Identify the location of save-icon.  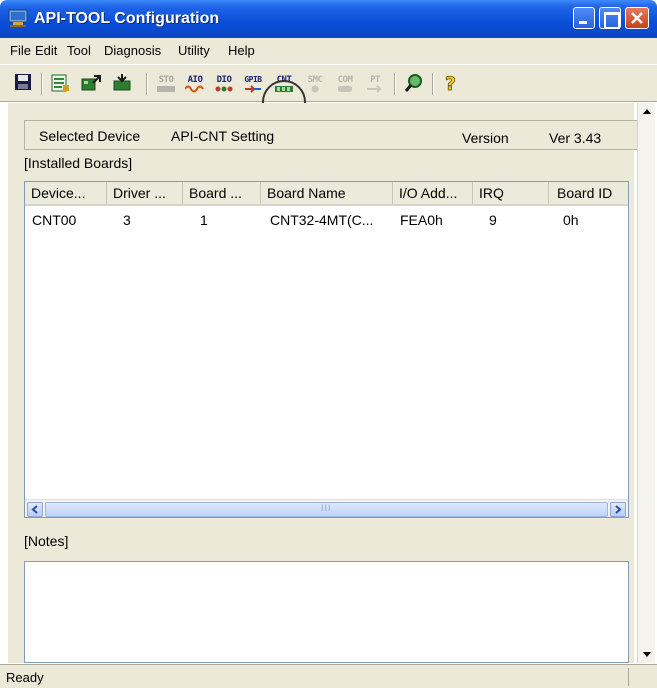
(23, 82).